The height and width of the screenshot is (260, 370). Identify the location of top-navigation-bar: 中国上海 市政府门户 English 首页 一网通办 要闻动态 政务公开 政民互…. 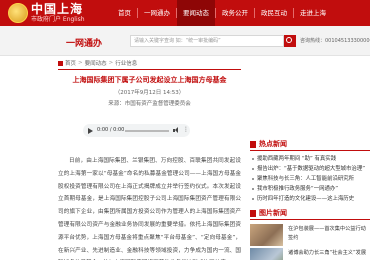
(185, 13).